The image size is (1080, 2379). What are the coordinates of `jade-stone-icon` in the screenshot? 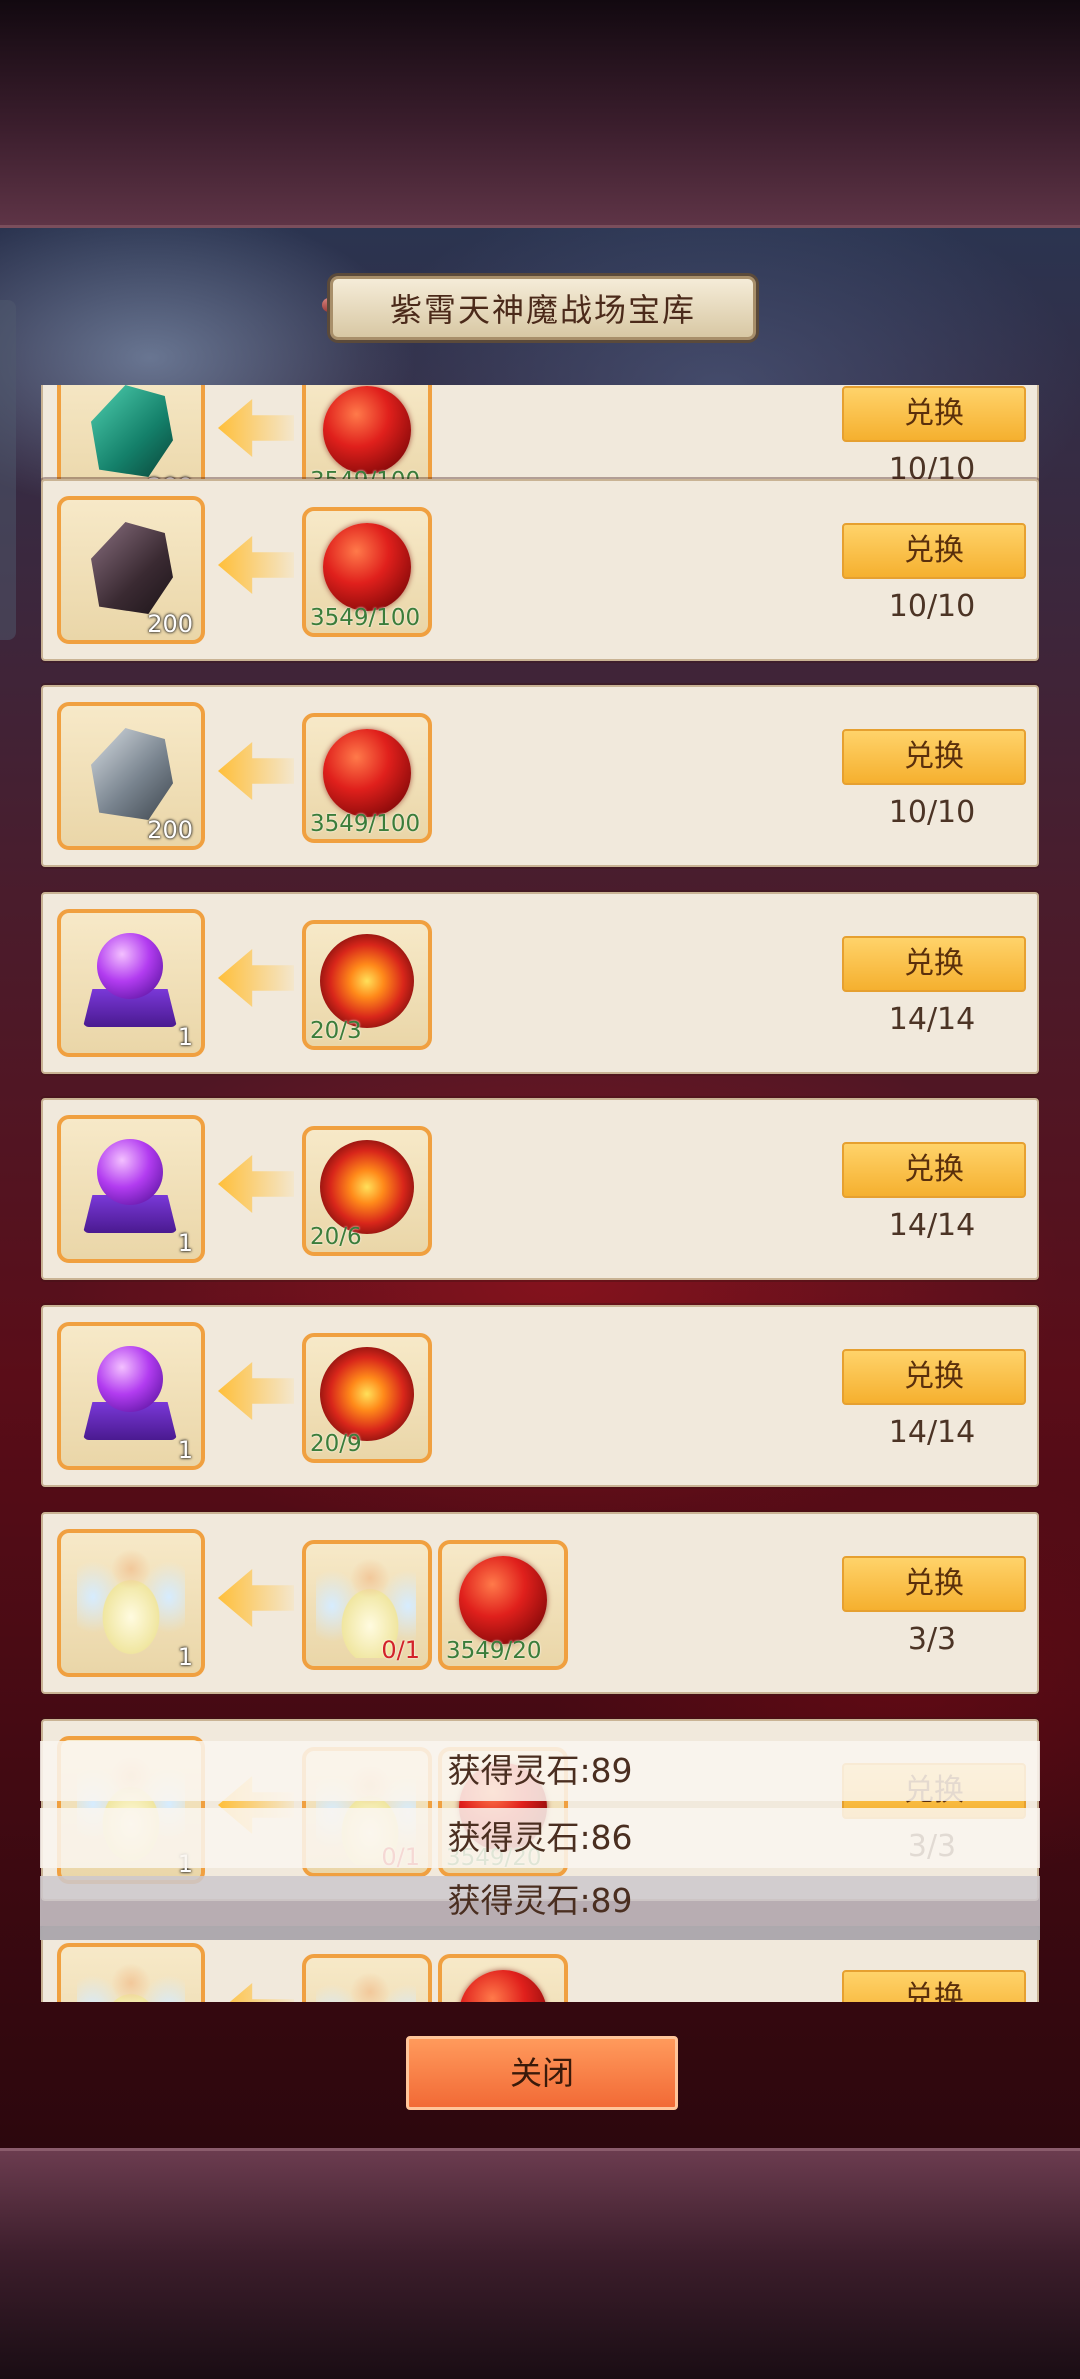 It's located at (132, 431).